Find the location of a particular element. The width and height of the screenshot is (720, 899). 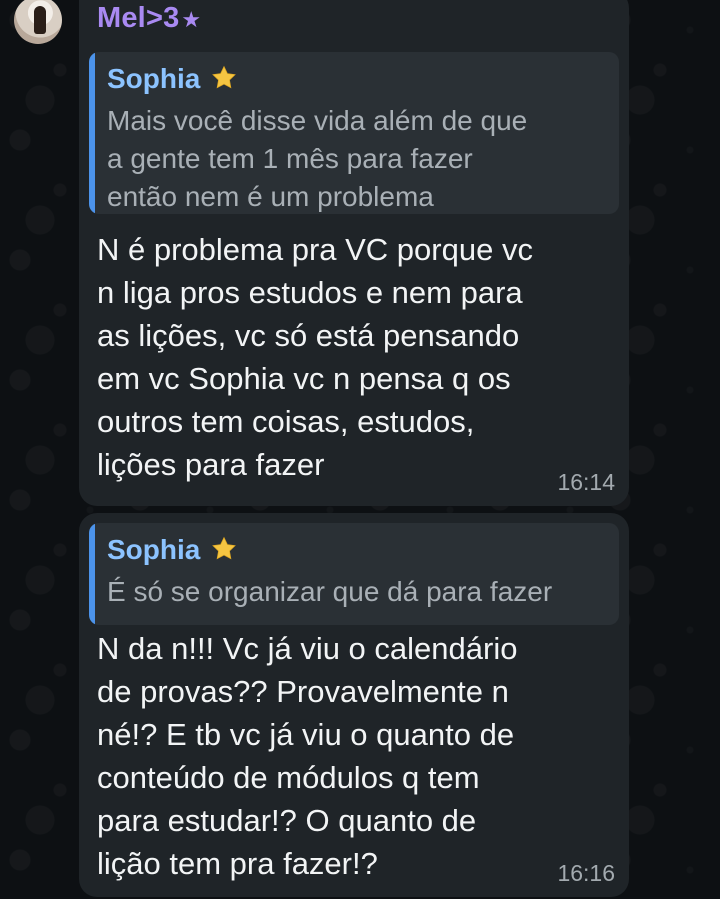

sender-name: Mel>3★ is located at coordinates (149, 18).